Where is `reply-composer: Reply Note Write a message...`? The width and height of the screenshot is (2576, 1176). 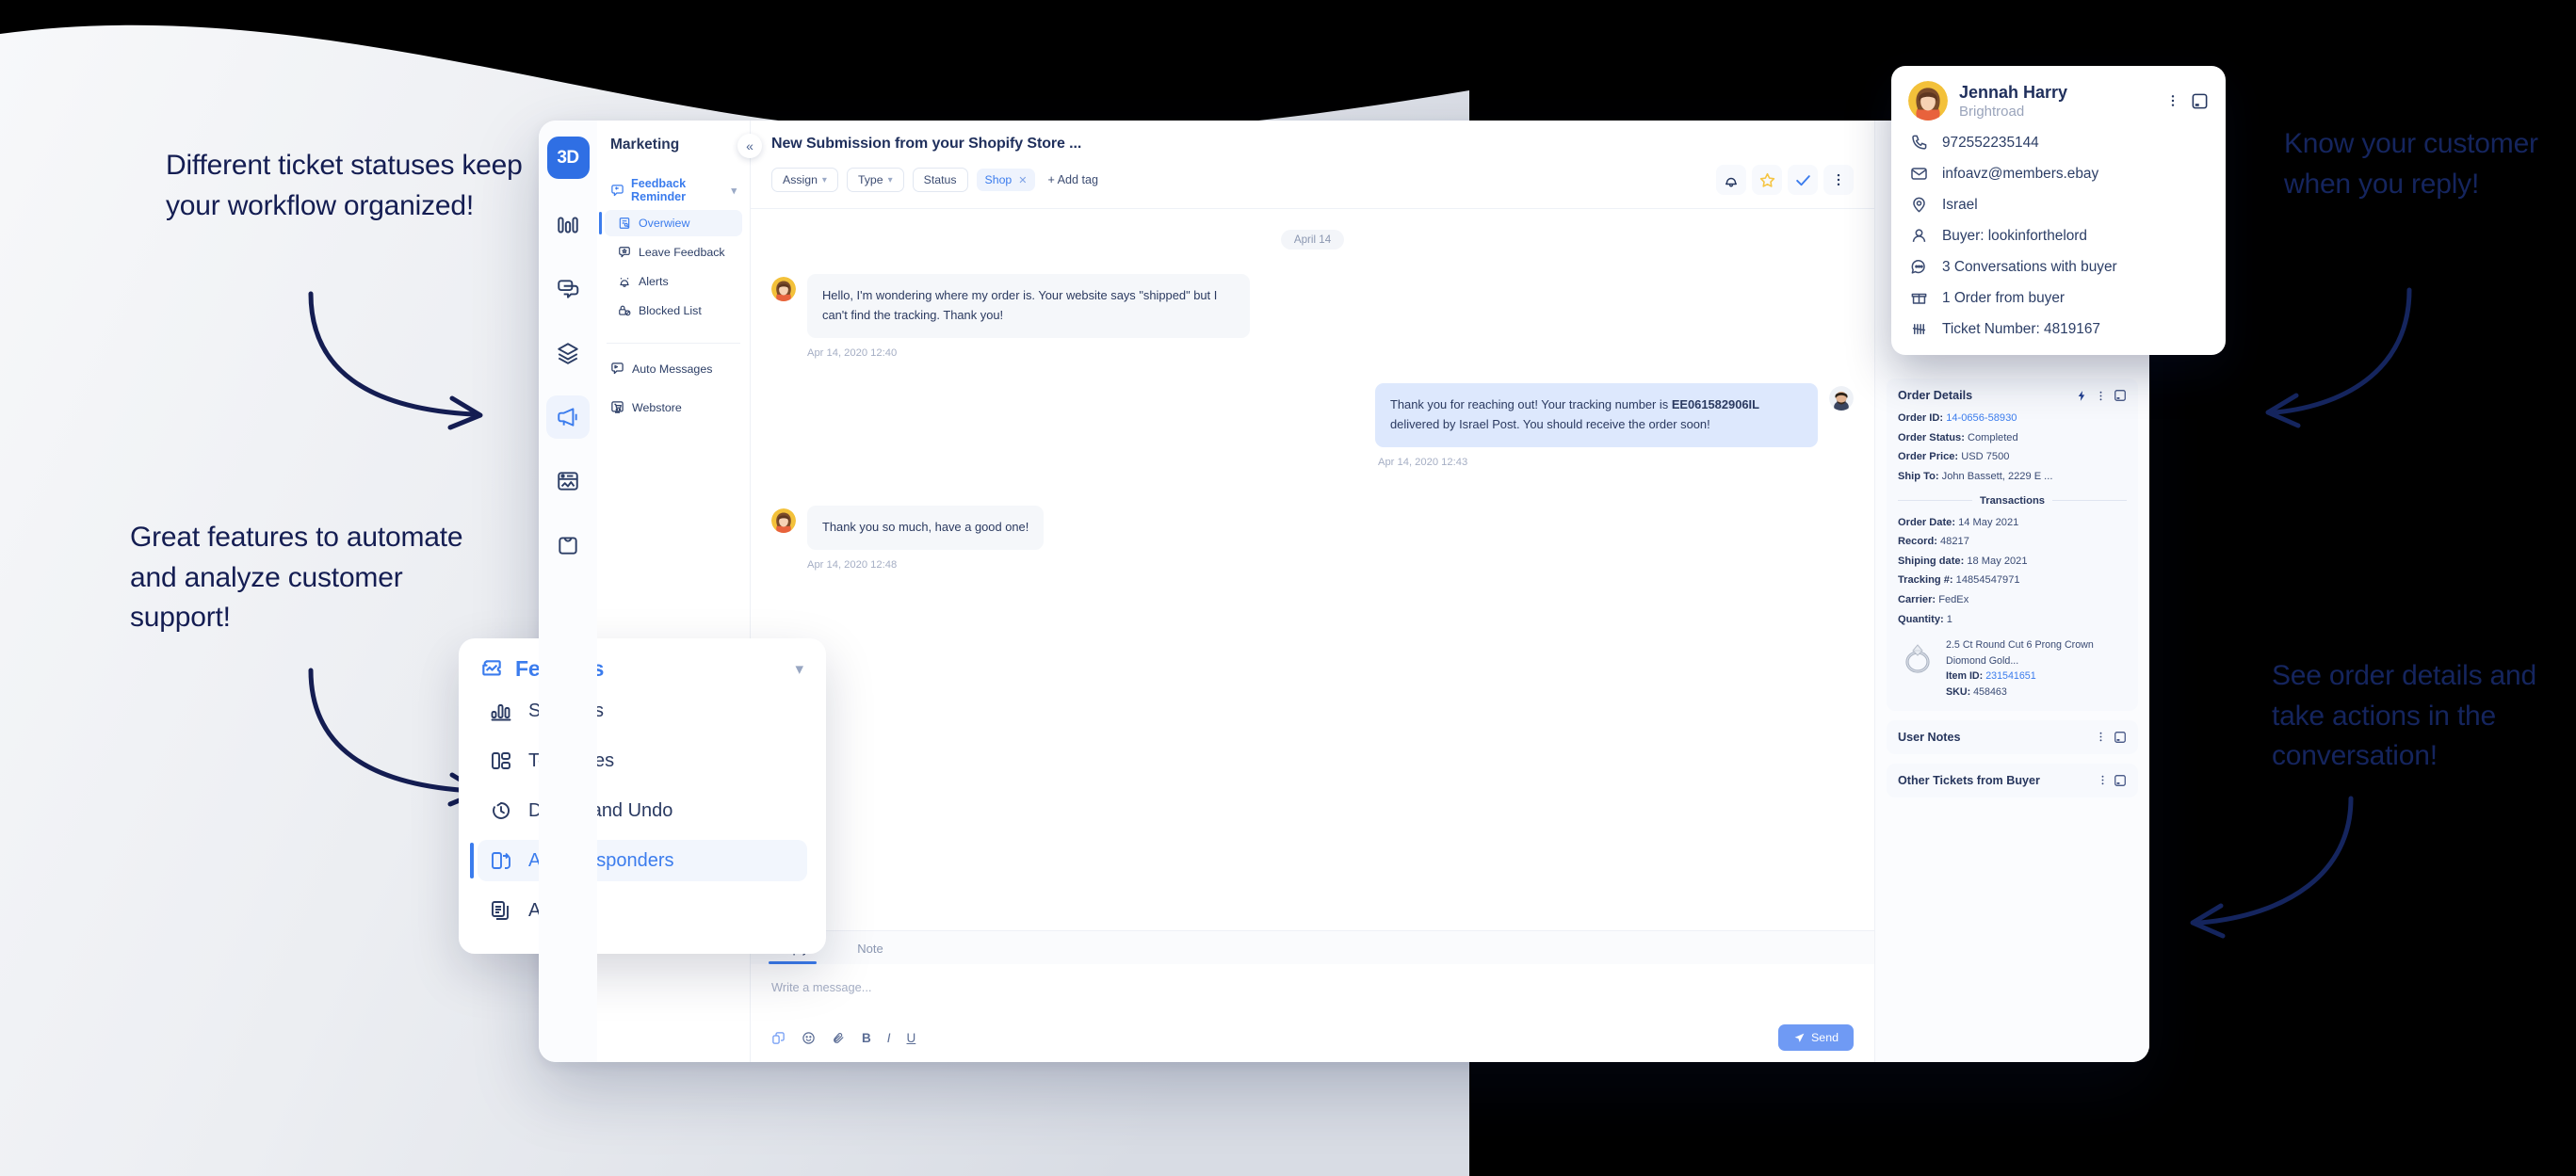 reply-composer: Reply Note Write a message... is located at coordinates (1312, 996).